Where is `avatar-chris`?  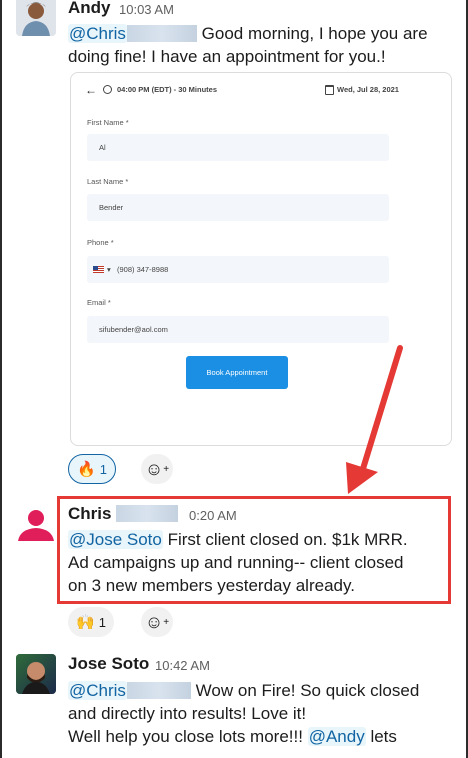 avatar-chris is located at coordinates (36, 525).